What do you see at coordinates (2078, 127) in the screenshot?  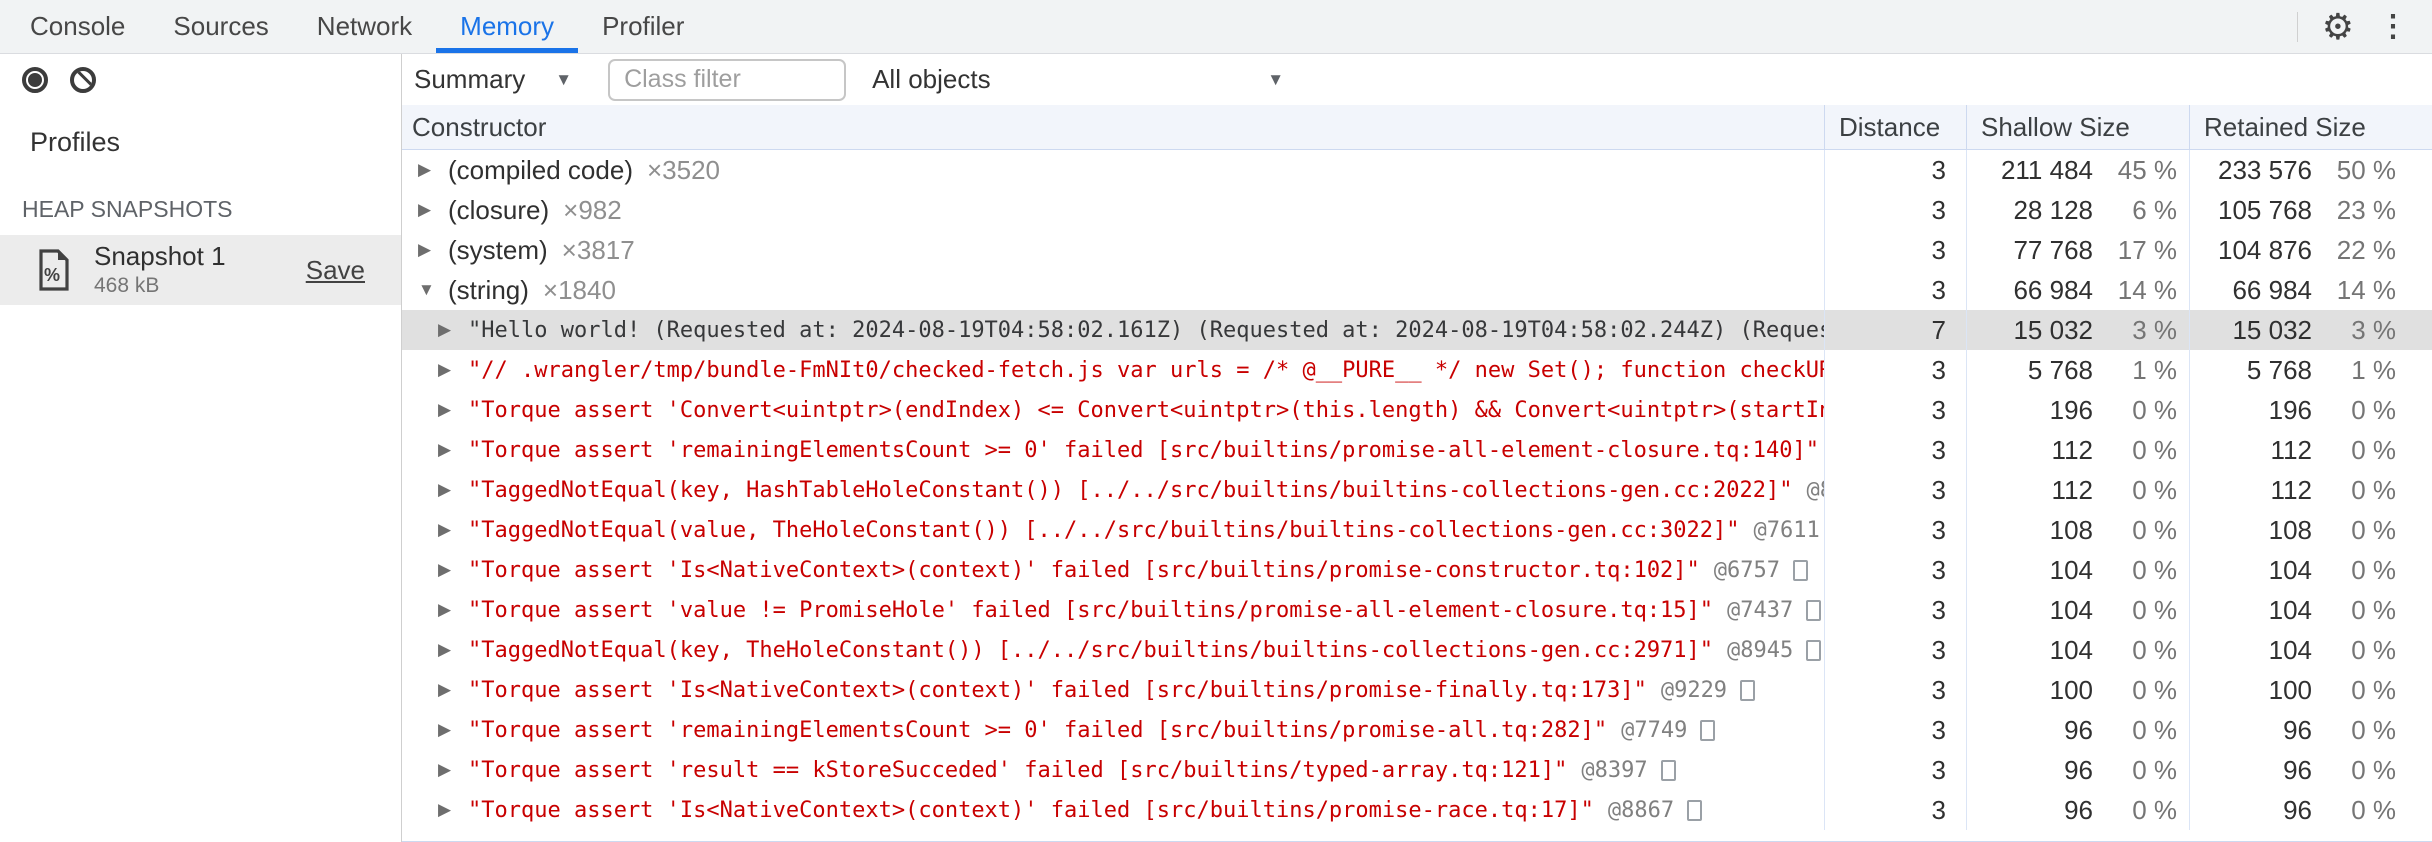 I see `column-header-shallow-size: Shallow Size` at bounding box center [2078, 127].